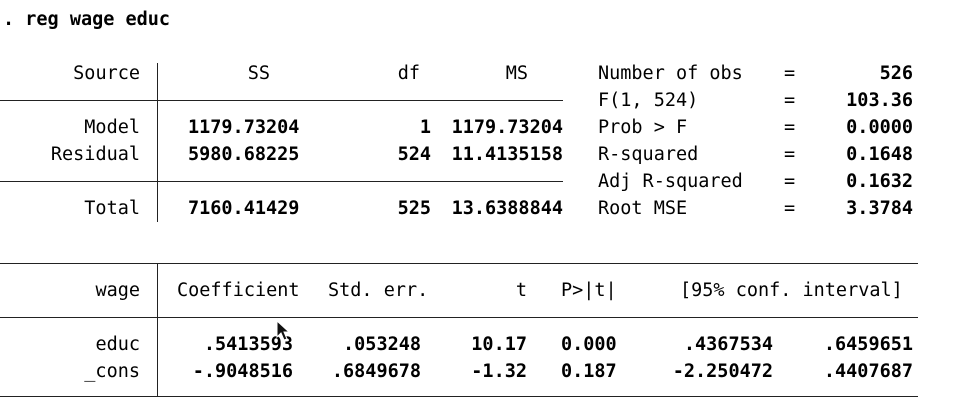 The width and height of the screenshot is (978, 419). I want to click on fit-stat-label: Root MSE, so click(643, 208).